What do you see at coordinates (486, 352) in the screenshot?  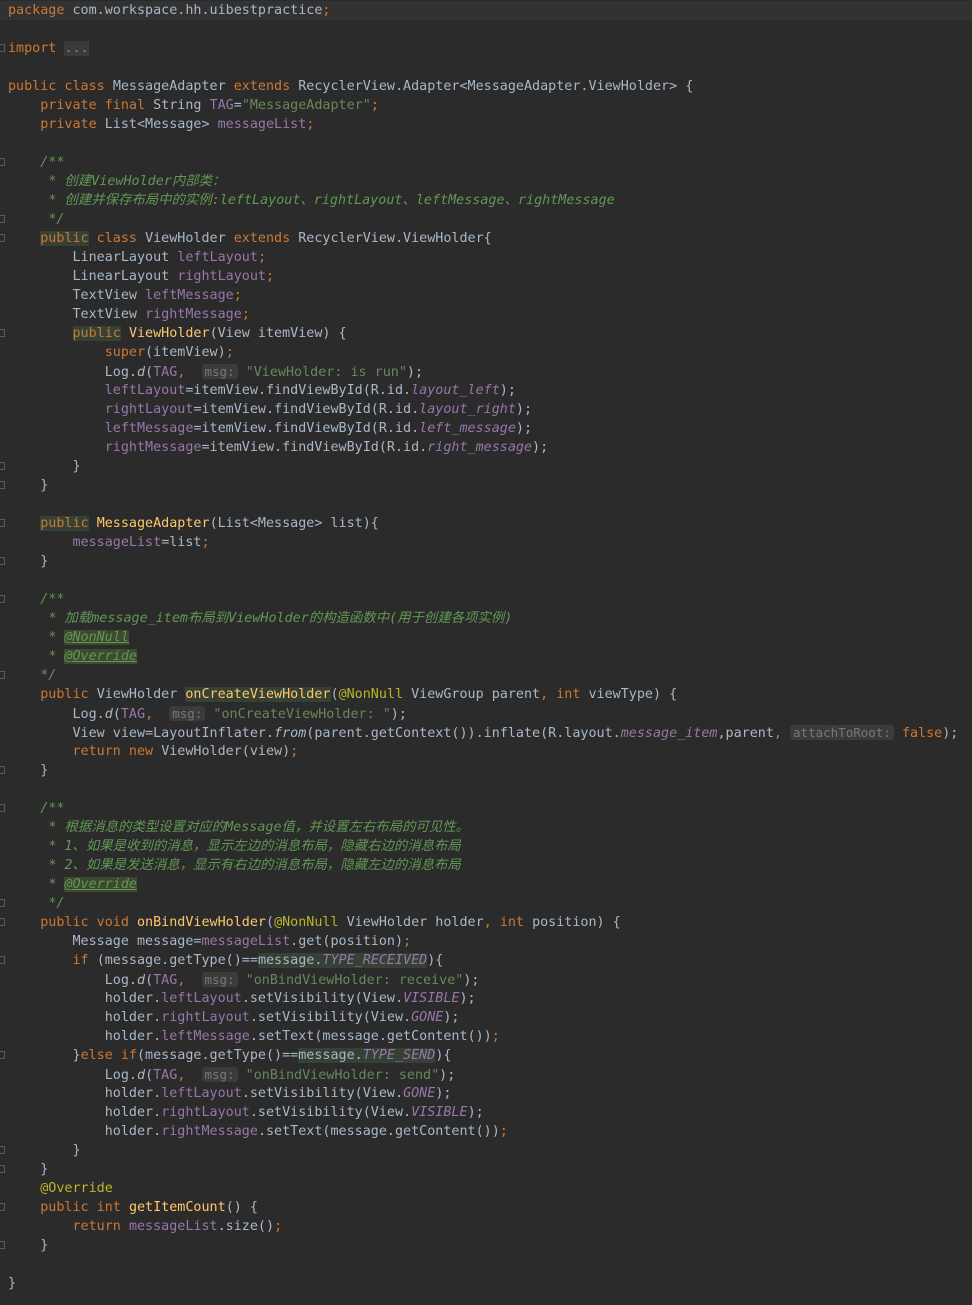 I see `code-line: super(itemView);` at bounding box center [486, 352].